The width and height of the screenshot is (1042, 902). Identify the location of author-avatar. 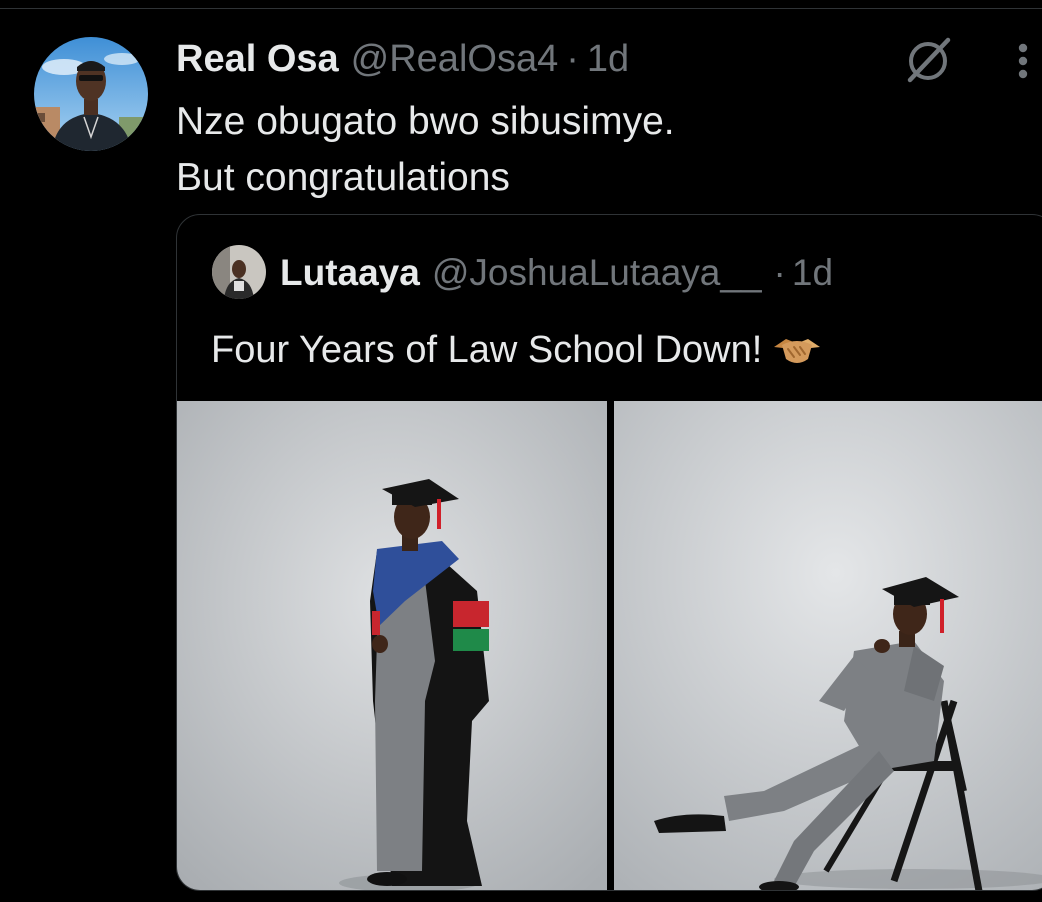
(91, 94).